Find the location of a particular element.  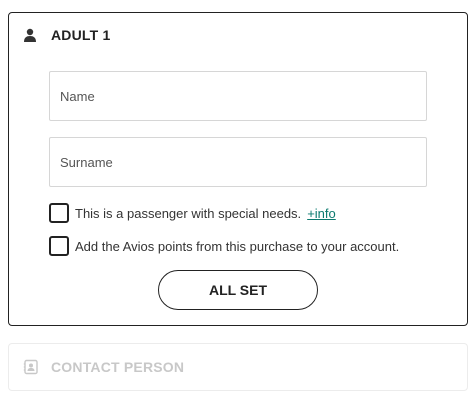

avios-checkbox is located at coordinates (59, 246).